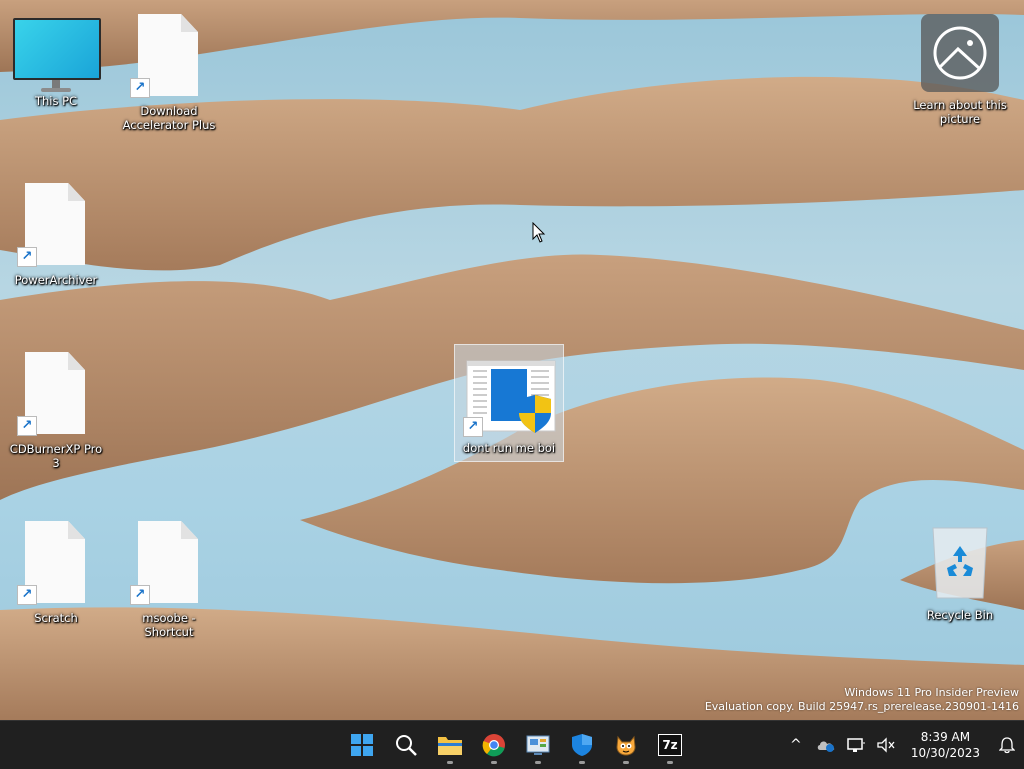 The image size is (1024, 769). I want to click on onedrive-tray-button, so click(826, 745).